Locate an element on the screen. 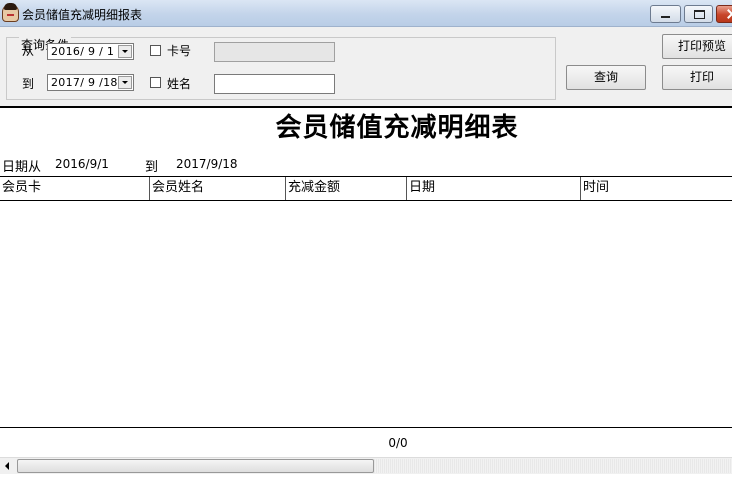  app-icon is located at coordinates (10, 12).